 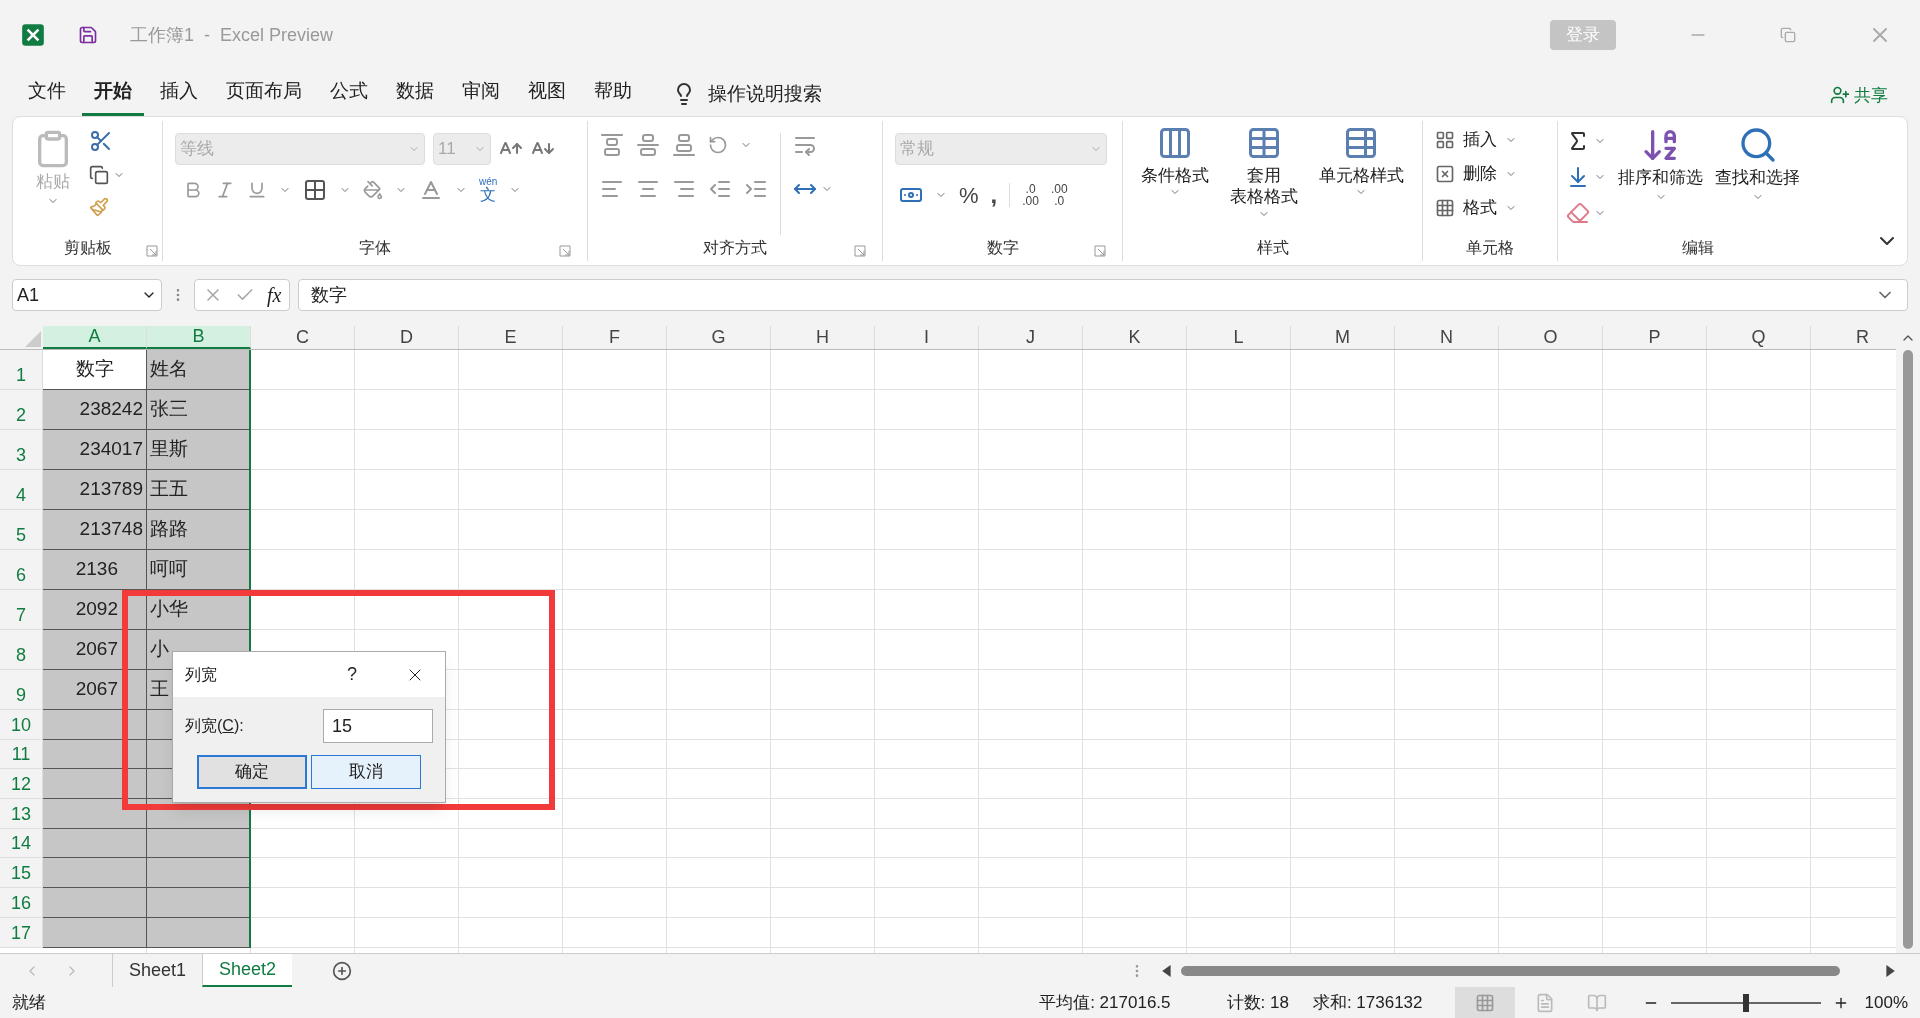 I want to click on row-header: 5, so click(x=21, y=530).